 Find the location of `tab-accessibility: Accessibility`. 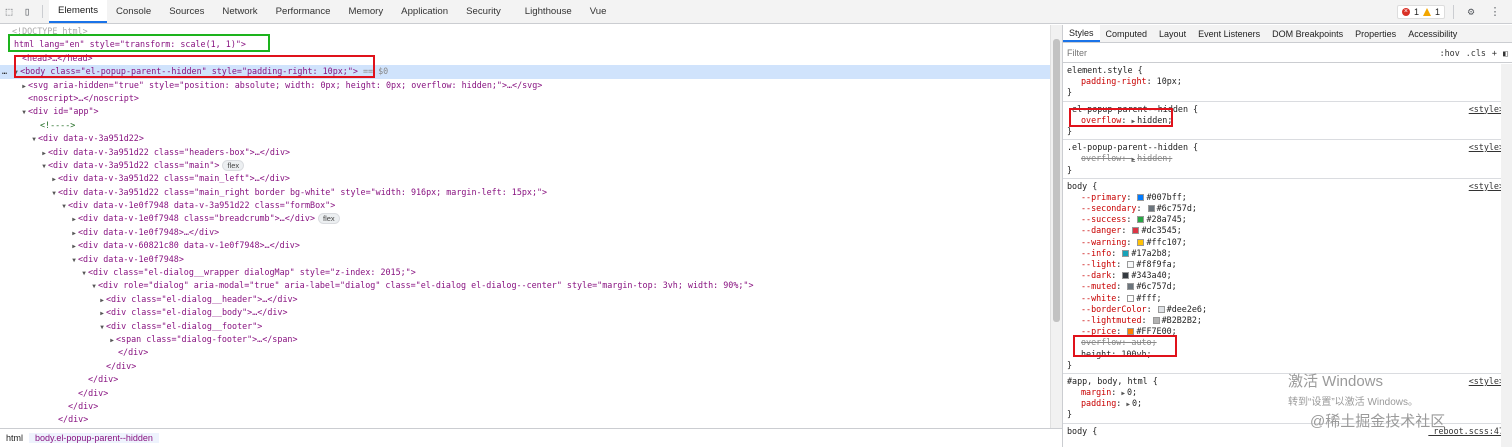

tab-accessibility: Accessibility is located at coordinates (1432, 33).